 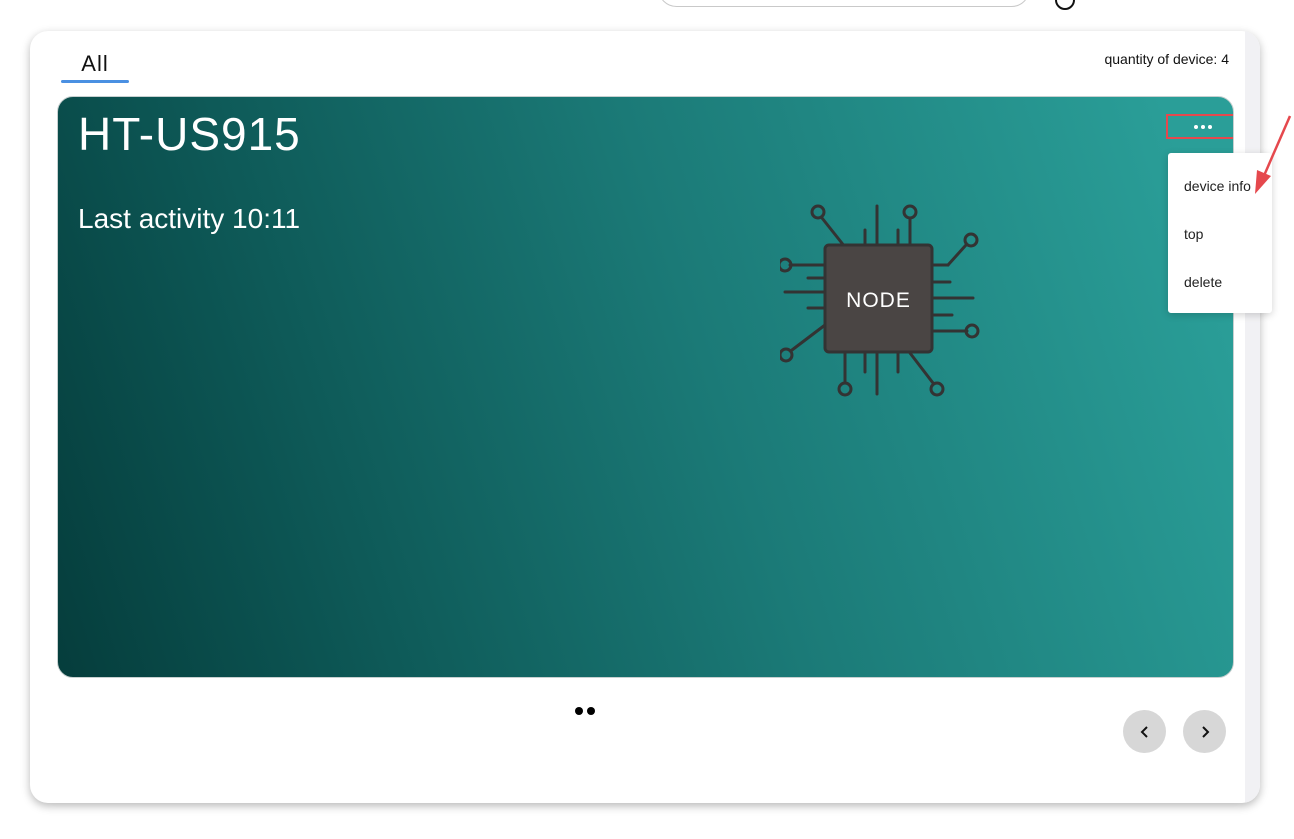 I want to click on chevron-left-icon, so click(x=1144, y=731).